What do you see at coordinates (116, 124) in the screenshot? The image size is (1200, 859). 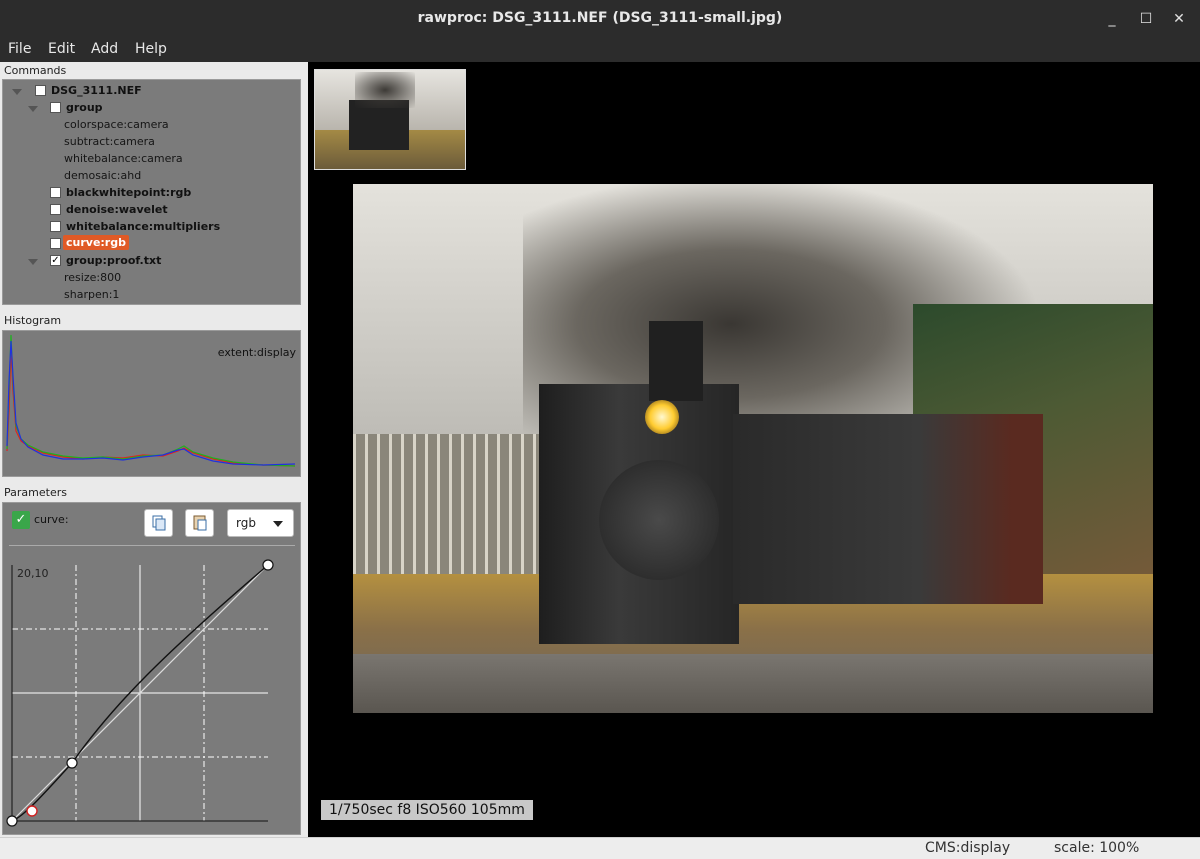 I see `tree-item-colorspace: colorspace:camera` at bounding box center [116, 124].